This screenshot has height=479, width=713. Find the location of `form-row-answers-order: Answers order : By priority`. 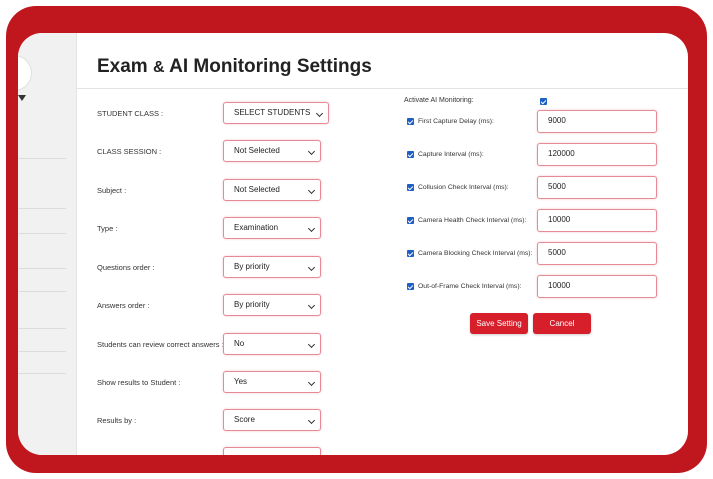

form-row-answers-order: Answers order : By priority is located at coordinates (173, 306).